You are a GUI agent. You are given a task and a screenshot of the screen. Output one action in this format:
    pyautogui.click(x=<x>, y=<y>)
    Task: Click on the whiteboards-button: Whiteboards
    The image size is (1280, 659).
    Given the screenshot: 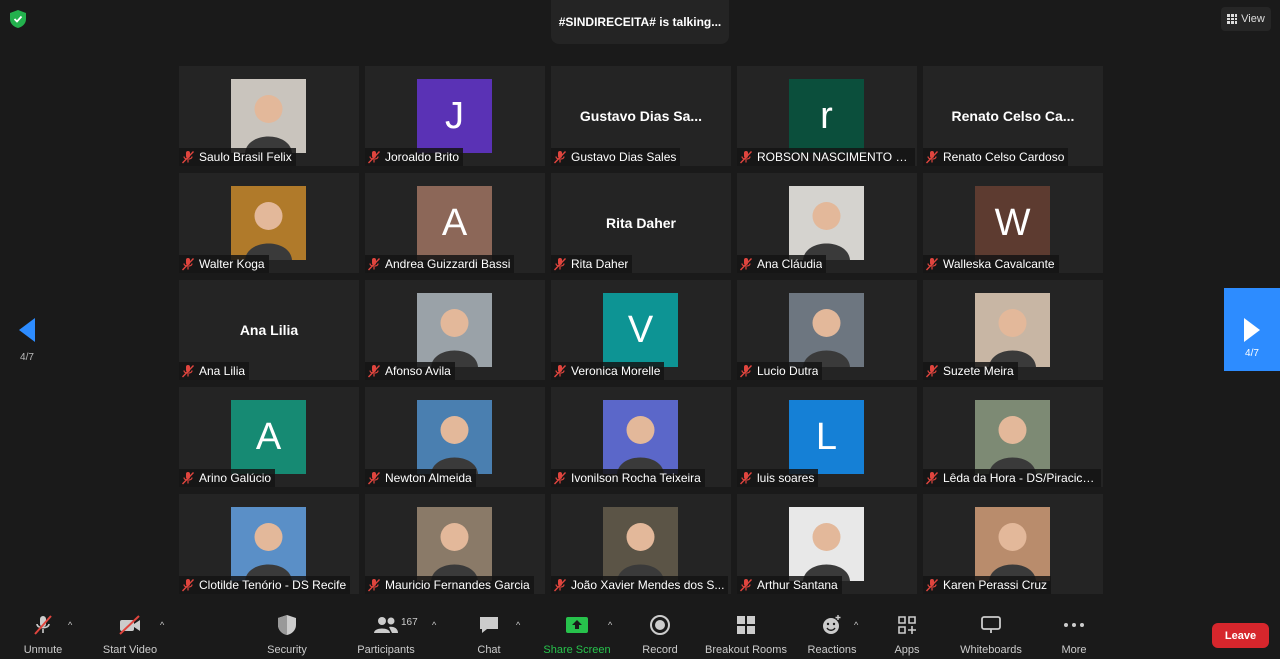 What is the action you would take?
    pyautogui.click(x=991, y=635)
    